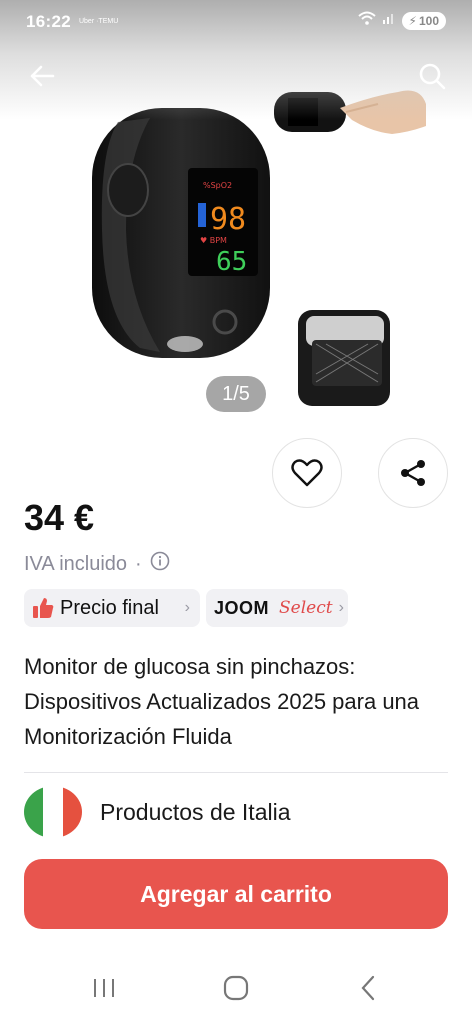  What do you see at coordinates (242, 607) in the screenshot?
I see `joom-logo-text: JOOM` at bounding box center [242, 607].